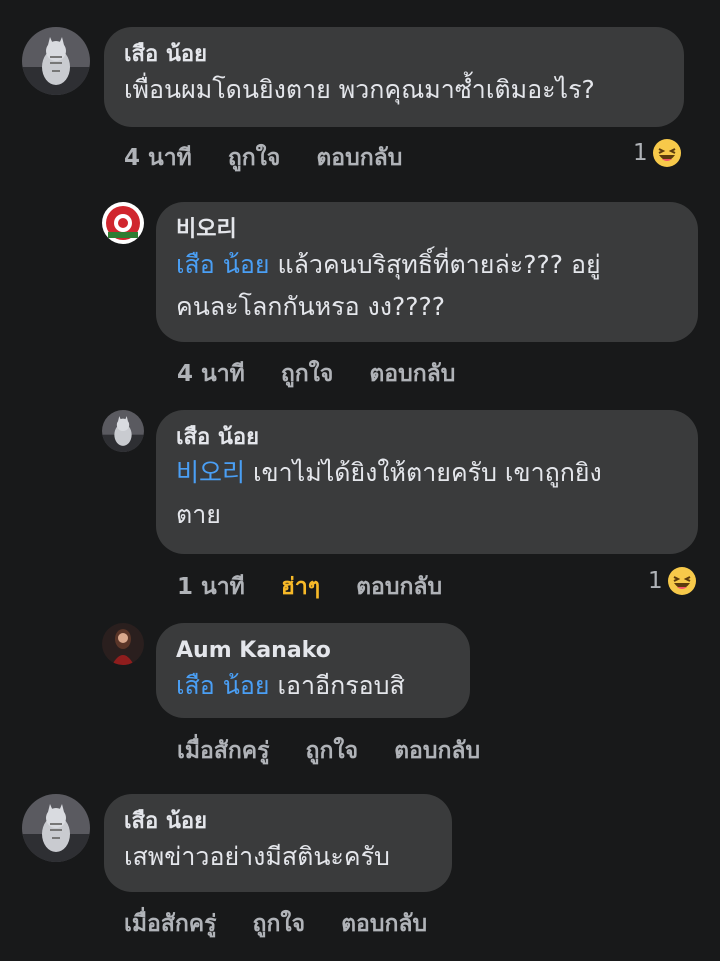  I want to click on avatar-woman-icon, so click(123, 644).